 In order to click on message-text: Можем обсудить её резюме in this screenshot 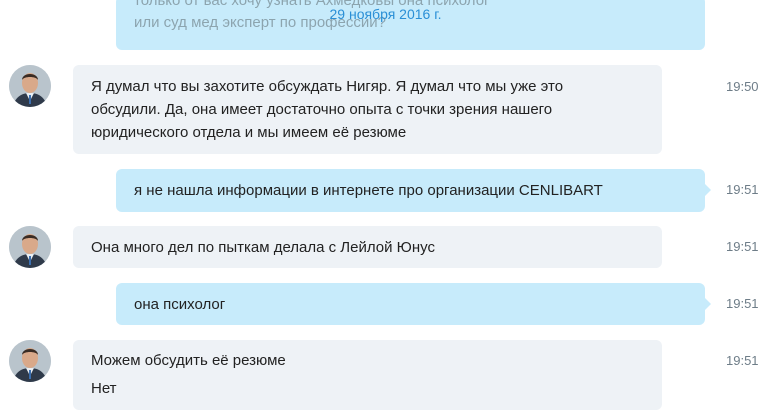, I will do `click(188, 360)`.